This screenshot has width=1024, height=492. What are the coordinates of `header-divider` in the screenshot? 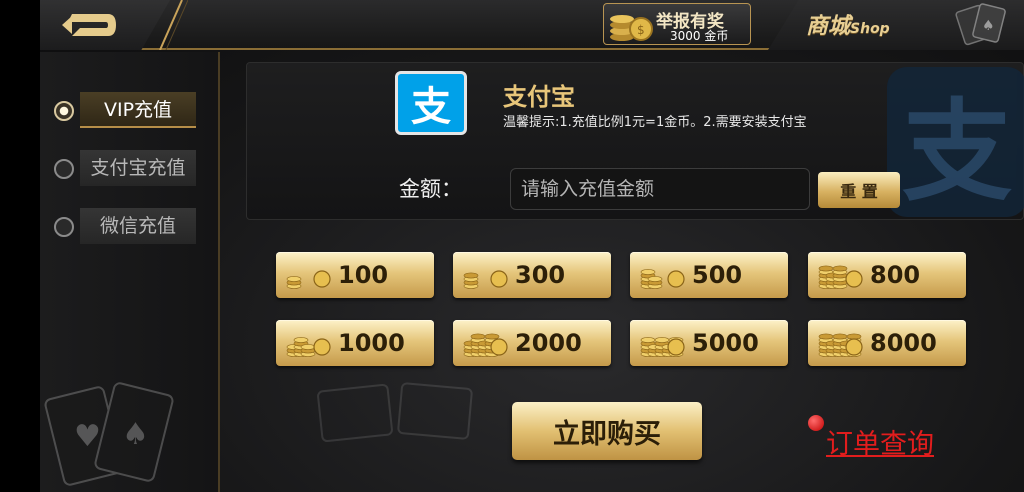 It's located at (173, 25).